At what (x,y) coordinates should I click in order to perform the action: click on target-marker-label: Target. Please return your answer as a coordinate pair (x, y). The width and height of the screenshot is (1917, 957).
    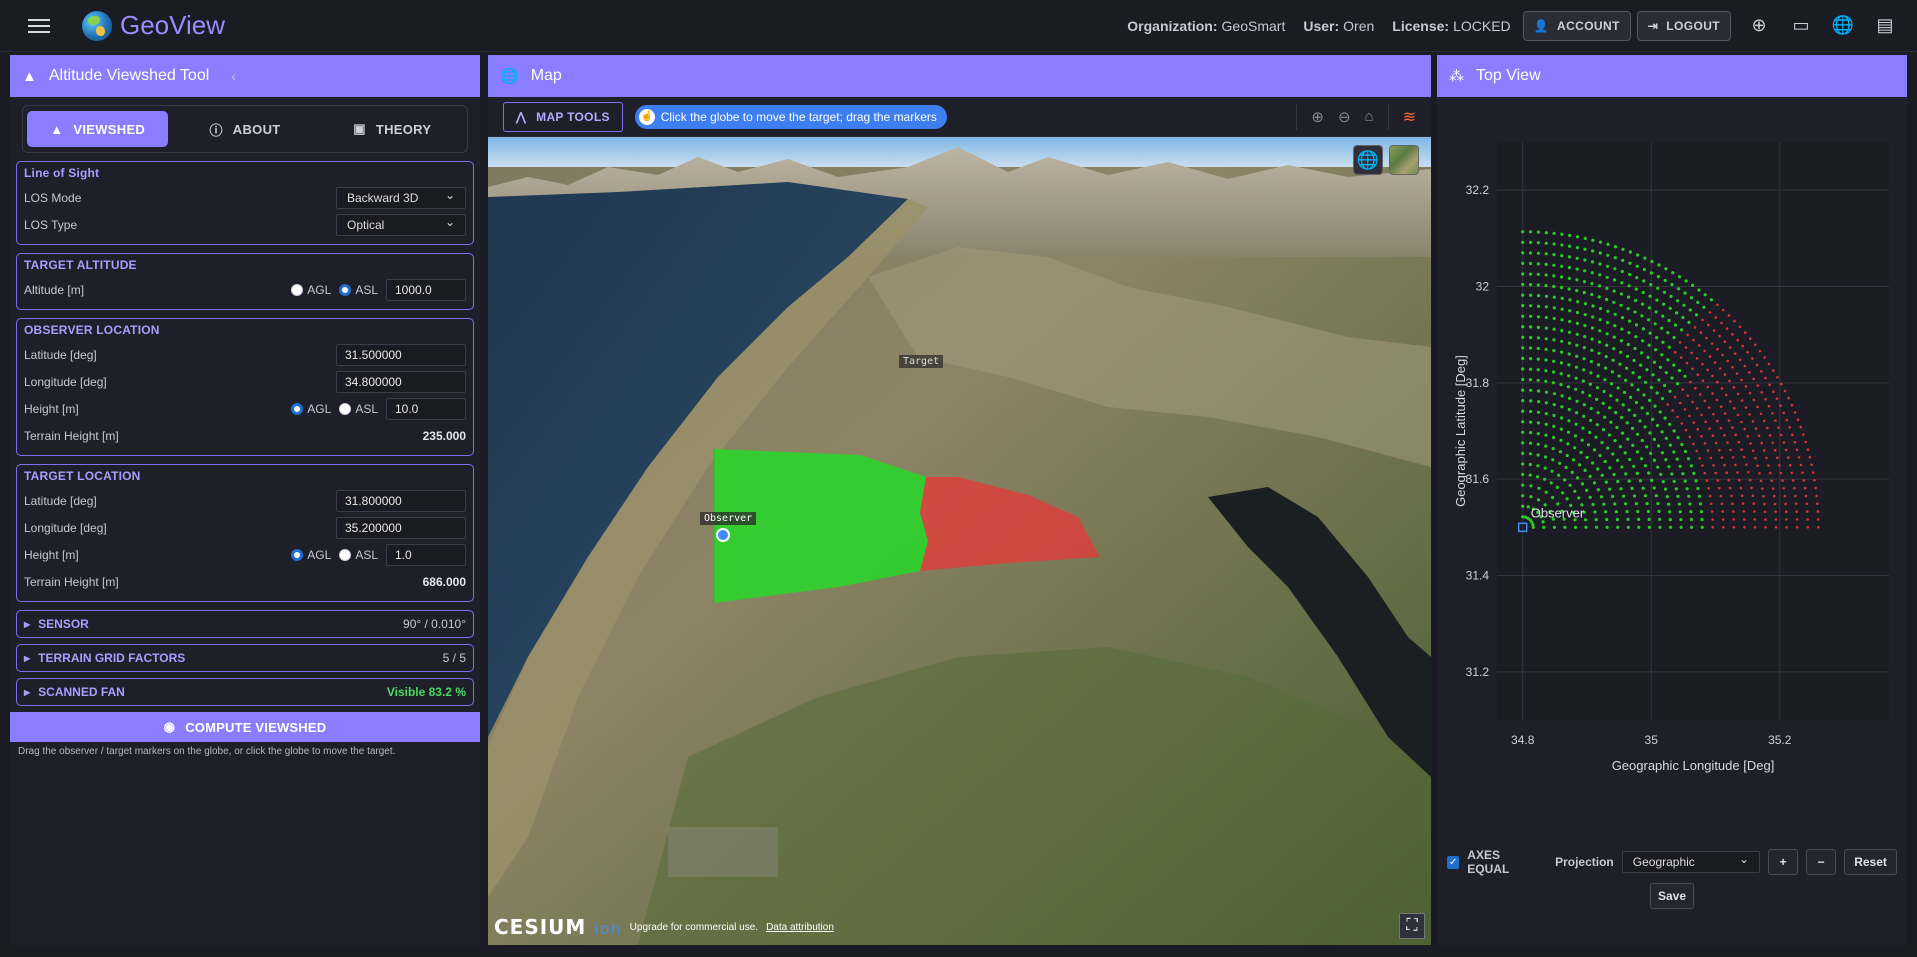
    Looking at the image, I should click on (921, 361).